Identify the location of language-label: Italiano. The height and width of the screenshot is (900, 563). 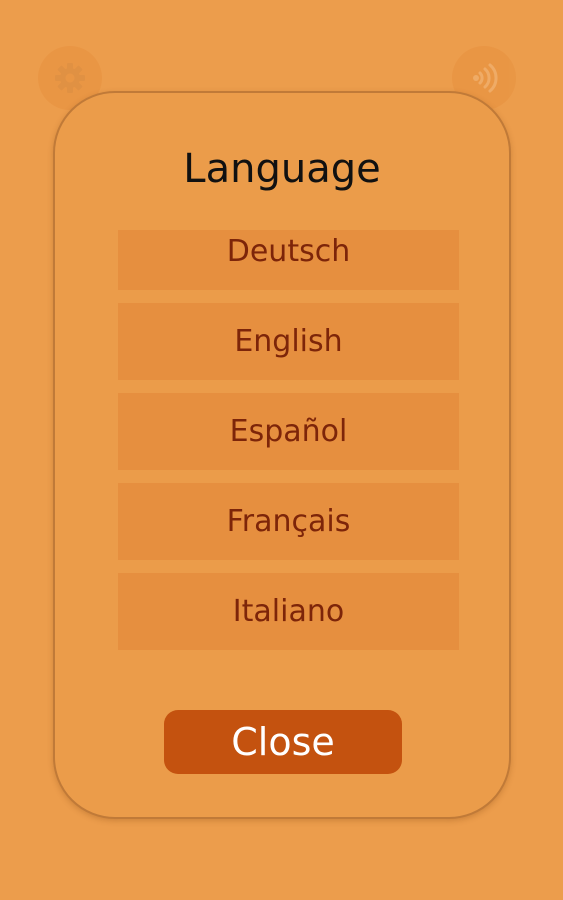
(288, 611).